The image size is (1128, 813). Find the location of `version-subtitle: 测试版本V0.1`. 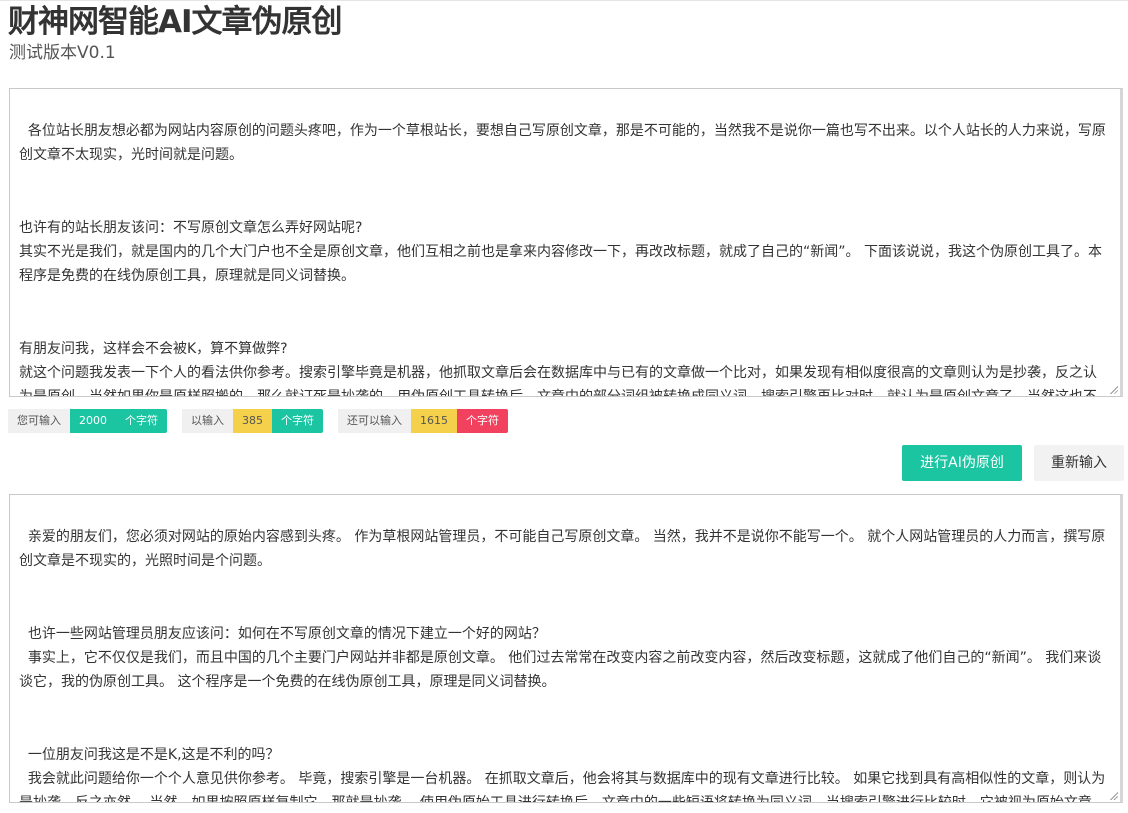

version-subtitle: 测试版本V0.1 is located at coordinates (62, 53).